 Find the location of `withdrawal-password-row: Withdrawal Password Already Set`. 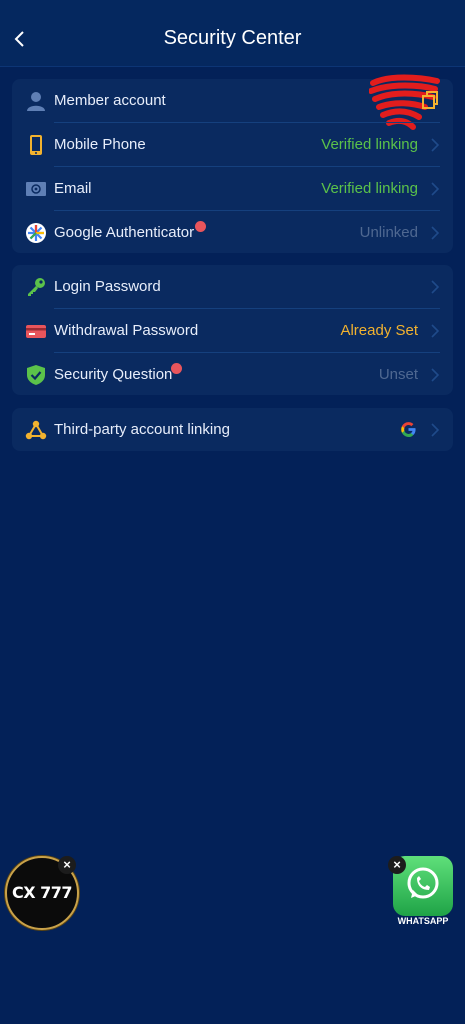

withdrawal-password-row: Withdrawal Password Already Set is located at coordinates (232, 330).